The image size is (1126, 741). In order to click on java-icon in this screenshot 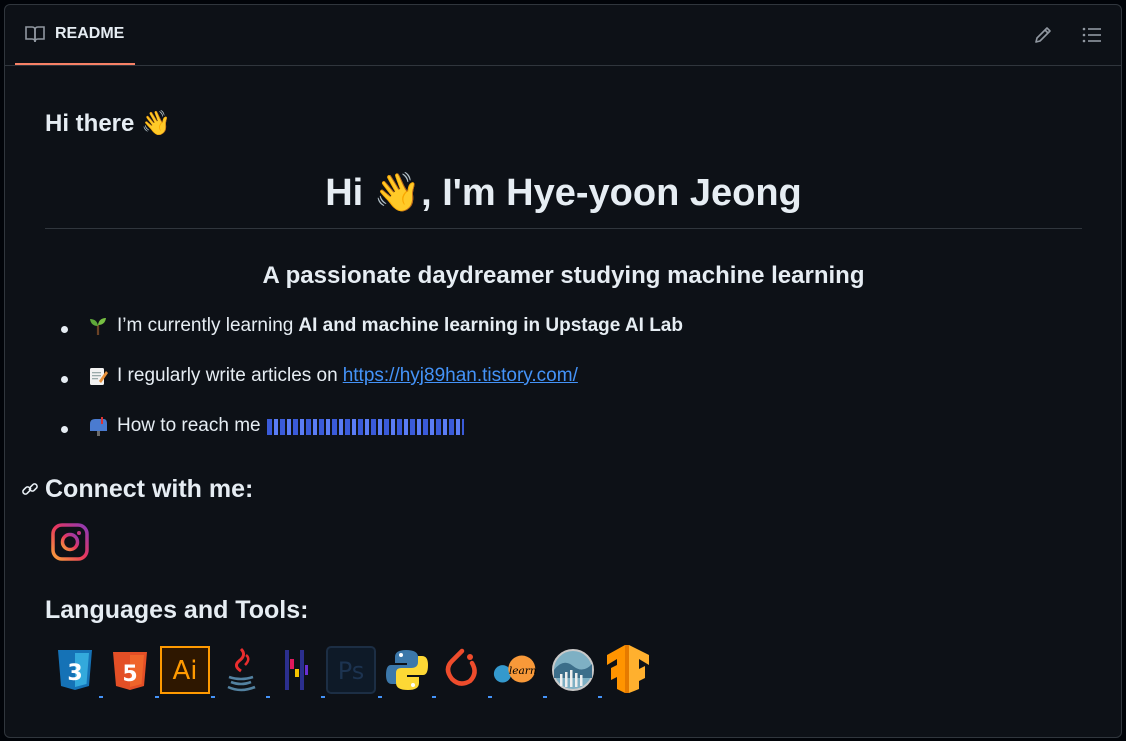, I will do `click(241, 669)`.